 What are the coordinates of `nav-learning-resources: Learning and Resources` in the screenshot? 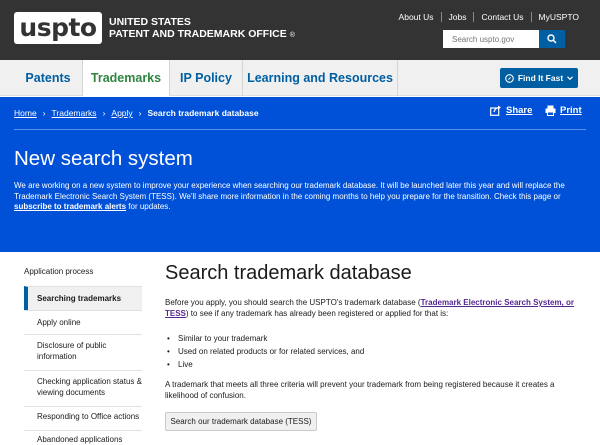 It's located at (320, 78).